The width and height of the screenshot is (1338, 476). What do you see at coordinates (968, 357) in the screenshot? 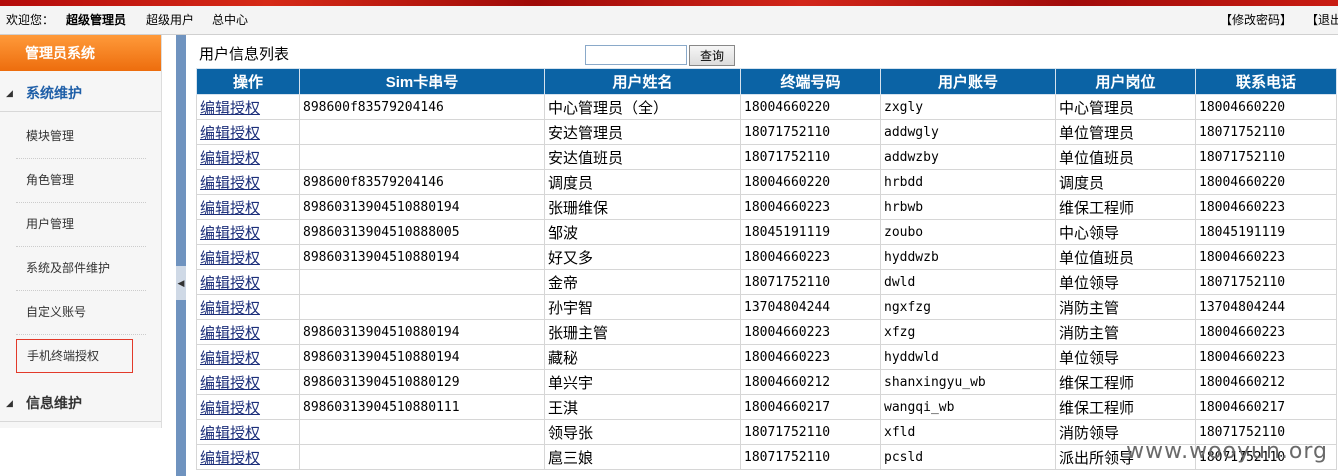
I see `account-cell: hyddwld` at bounding box center [968, 357].